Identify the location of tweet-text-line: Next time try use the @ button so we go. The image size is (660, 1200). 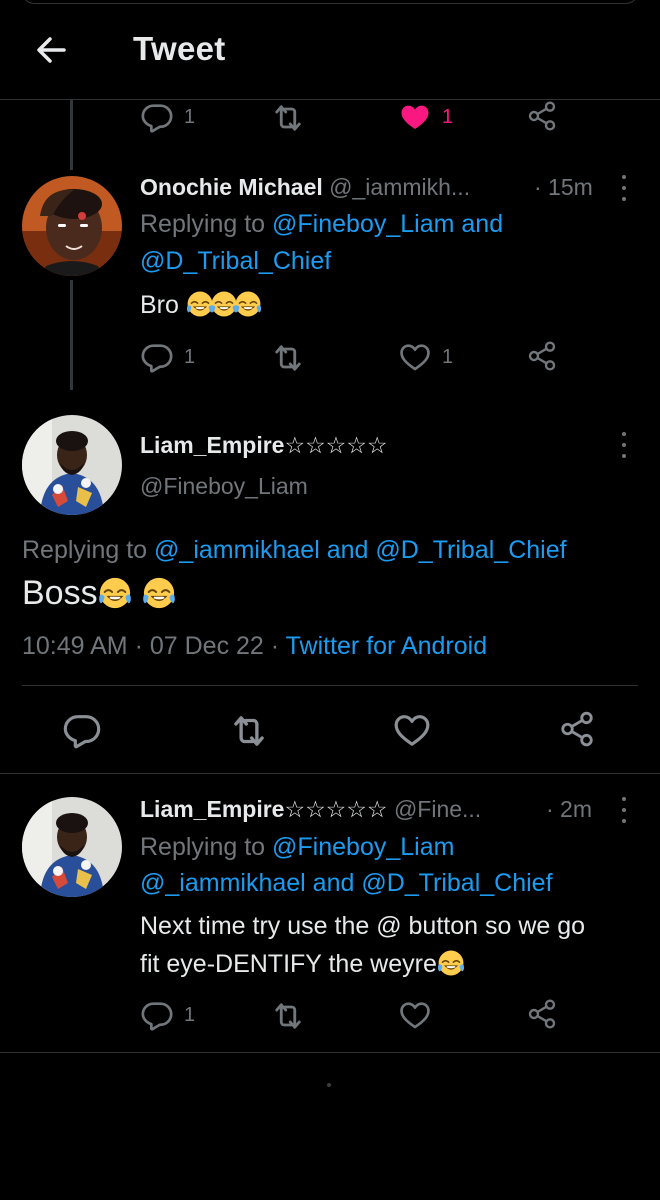
(363, 926).